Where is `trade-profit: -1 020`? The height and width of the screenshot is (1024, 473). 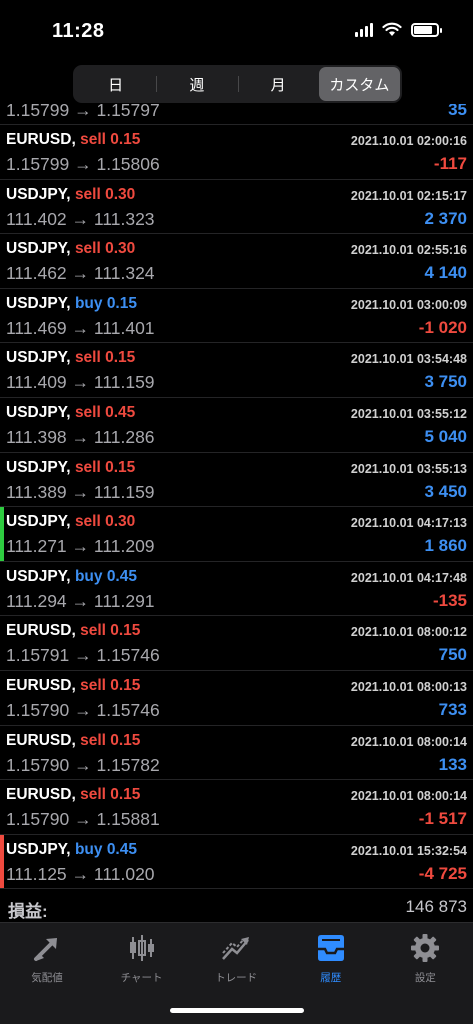
trade-profit: -1 020 is located at coordinates (442, 327).